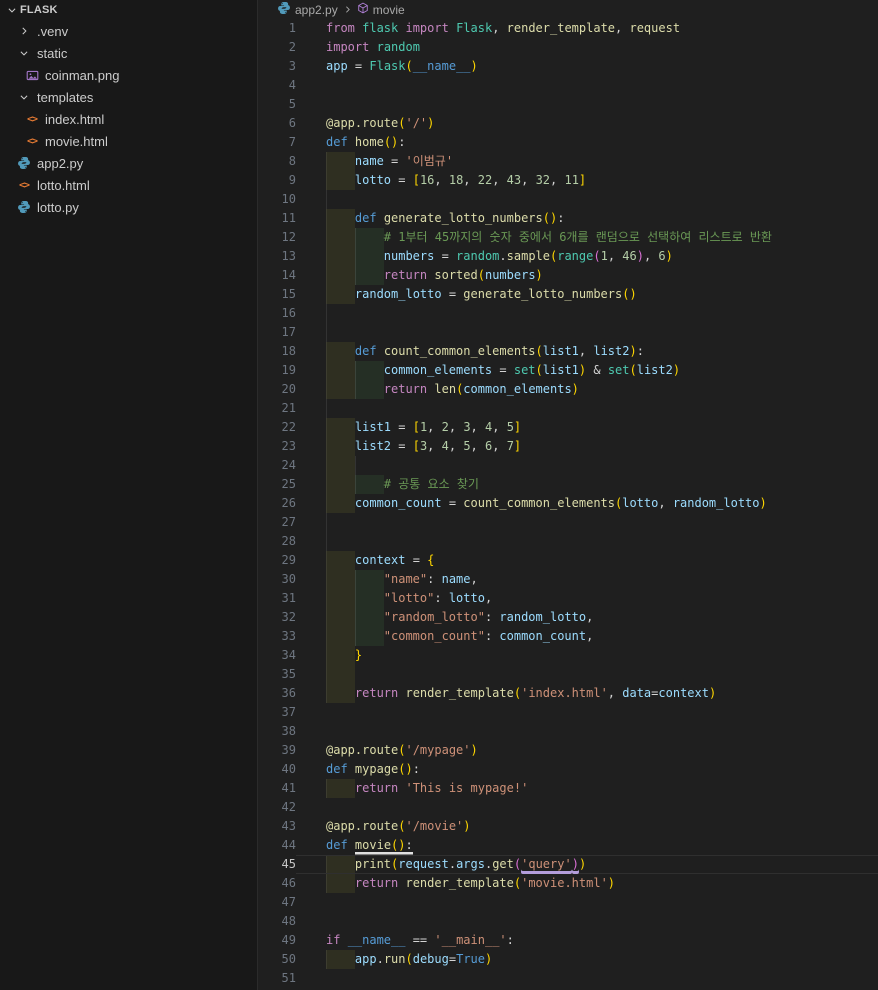  Describe the element at coordinates (288, 845) in the screenshot. I see `line-number: 44` at that location.